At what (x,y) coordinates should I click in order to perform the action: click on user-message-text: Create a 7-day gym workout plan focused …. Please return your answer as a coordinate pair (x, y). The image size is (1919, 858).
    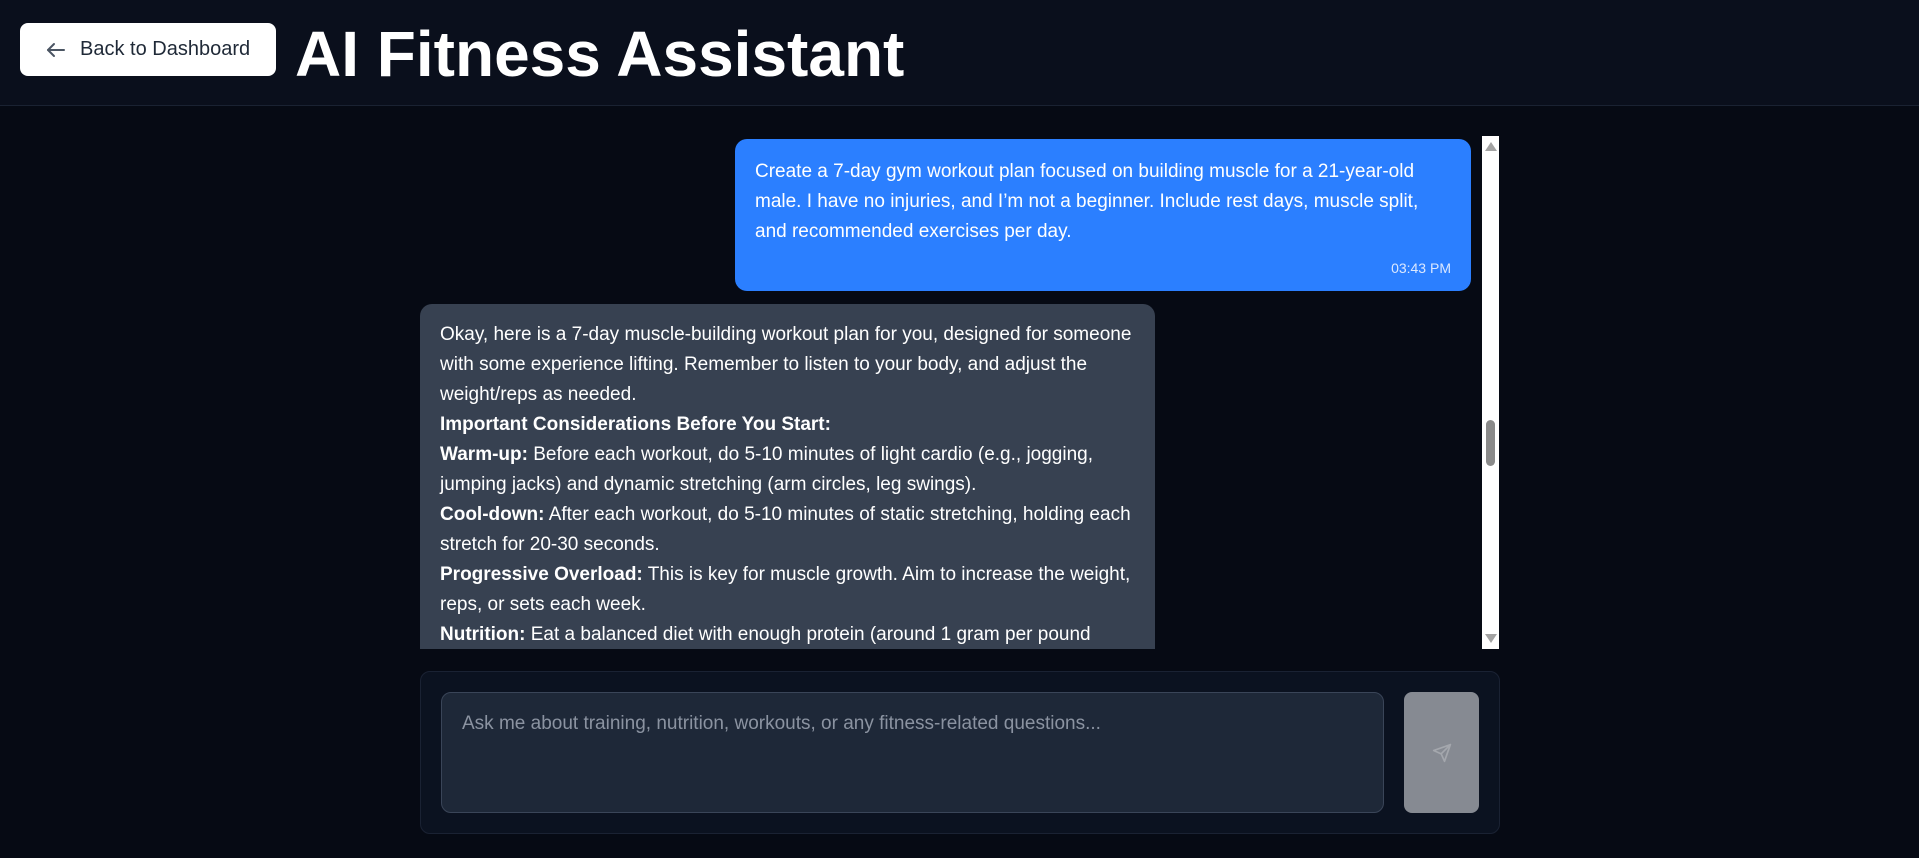
    Looking at the image, I should click on (1087, 201).